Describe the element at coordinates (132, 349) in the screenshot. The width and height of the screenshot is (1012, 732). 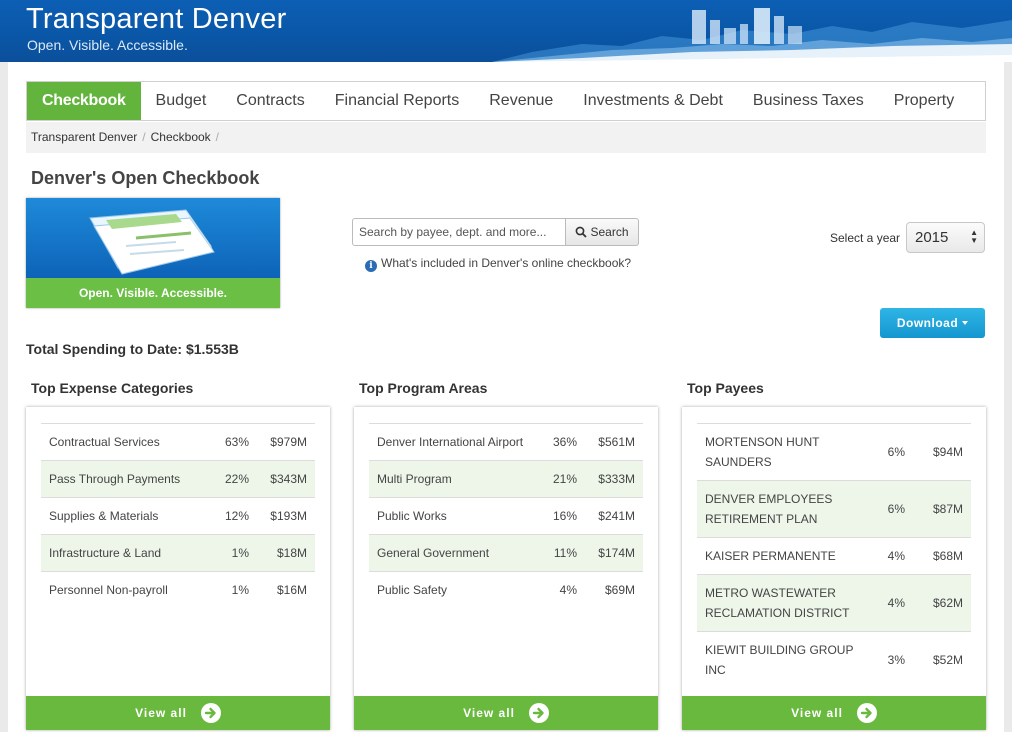
I see `total-spending: Total Spending to Date: $1.553B` at that location.